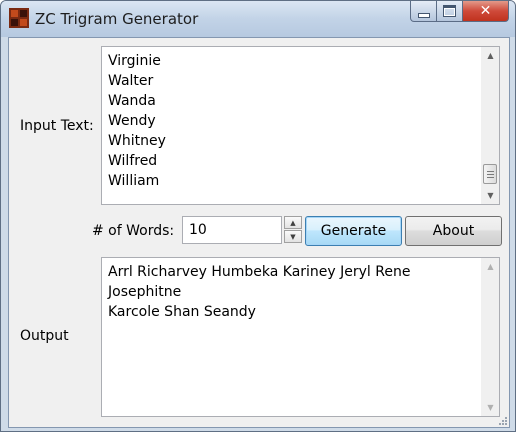  I want to click on list-item: Whitney, so click(137, 141).